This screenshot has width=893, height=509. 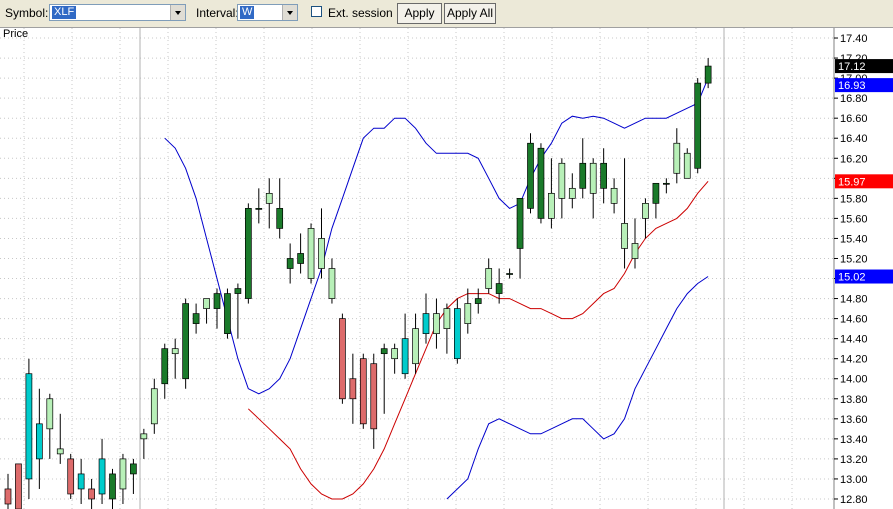 What do you see at coordinates (852, 182) in the screenshot?
I see `price-label-text: 15.97` at bounding box center [852, 182].